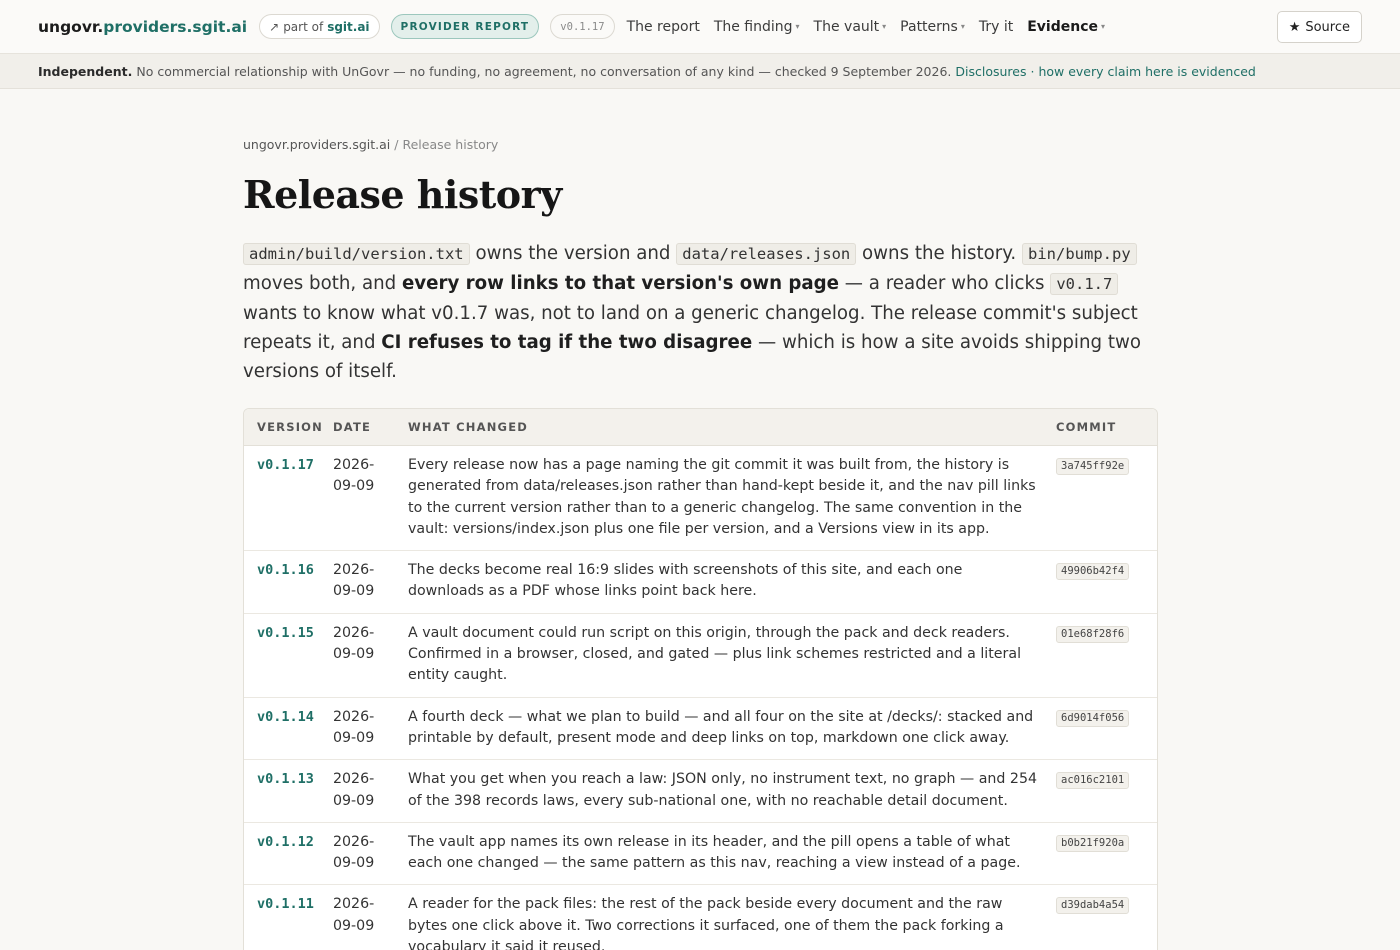  What do you see at coordinates (929, 26) in the screenshot?
I see `nav-label: Patterns` at bounding box center [929, 26].